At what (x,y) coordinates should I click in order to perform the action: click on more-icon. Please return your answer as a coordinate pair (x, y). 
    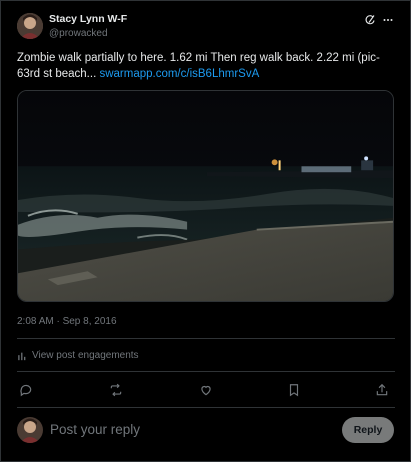
    Looking at the image, I should click on (388, 20).